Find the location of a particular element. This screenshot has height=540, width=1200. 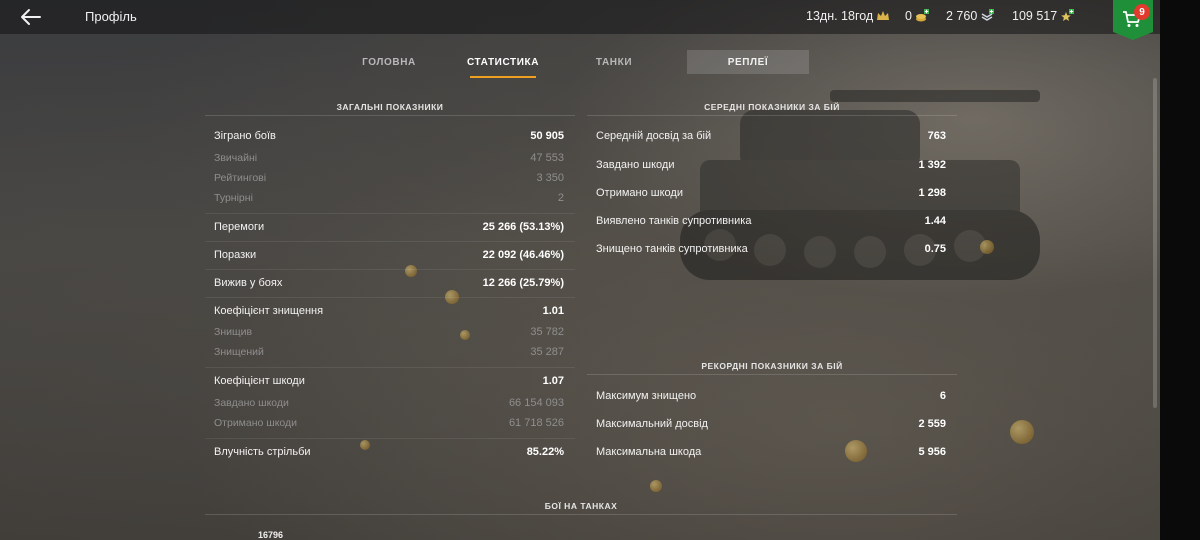

stat-label: Зіграно боїв is located at coordinates (245, 136).